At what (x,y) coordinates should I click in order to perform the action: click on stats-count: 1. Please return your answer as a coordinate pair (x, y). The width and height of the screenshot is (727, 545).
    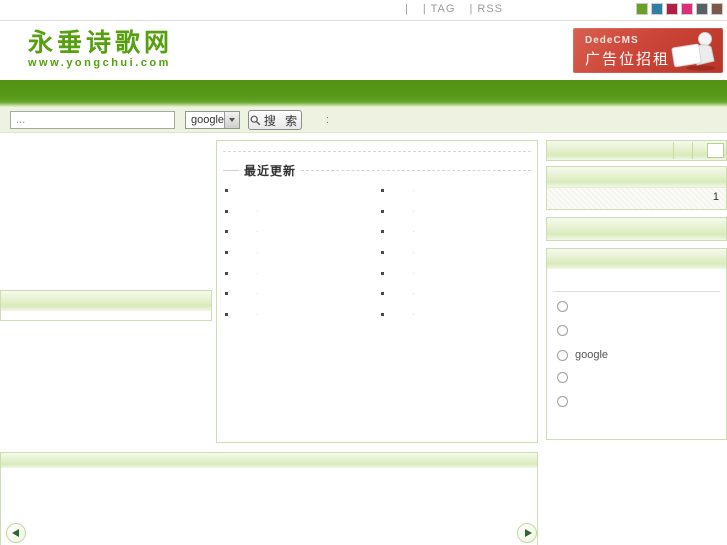
    Looking at the image, I should click on (715, 197).